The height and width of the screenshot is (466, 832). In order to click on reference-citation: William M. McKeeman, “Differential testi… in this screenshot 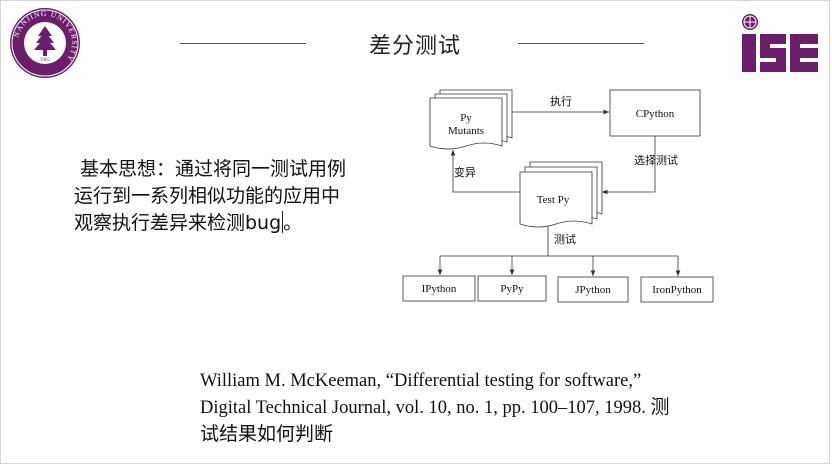, I will do `click(423, 394)`.